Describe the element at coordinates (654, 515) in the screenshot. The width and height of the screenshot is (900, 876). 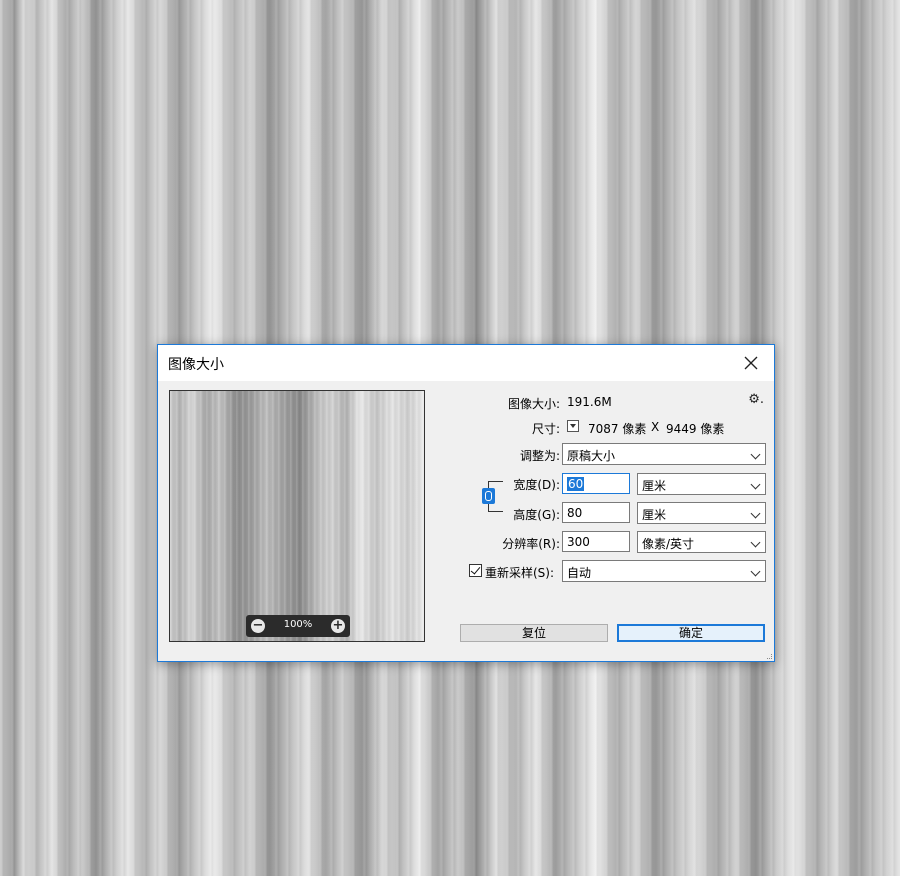
I see `height-unit: 厘米` at that location.